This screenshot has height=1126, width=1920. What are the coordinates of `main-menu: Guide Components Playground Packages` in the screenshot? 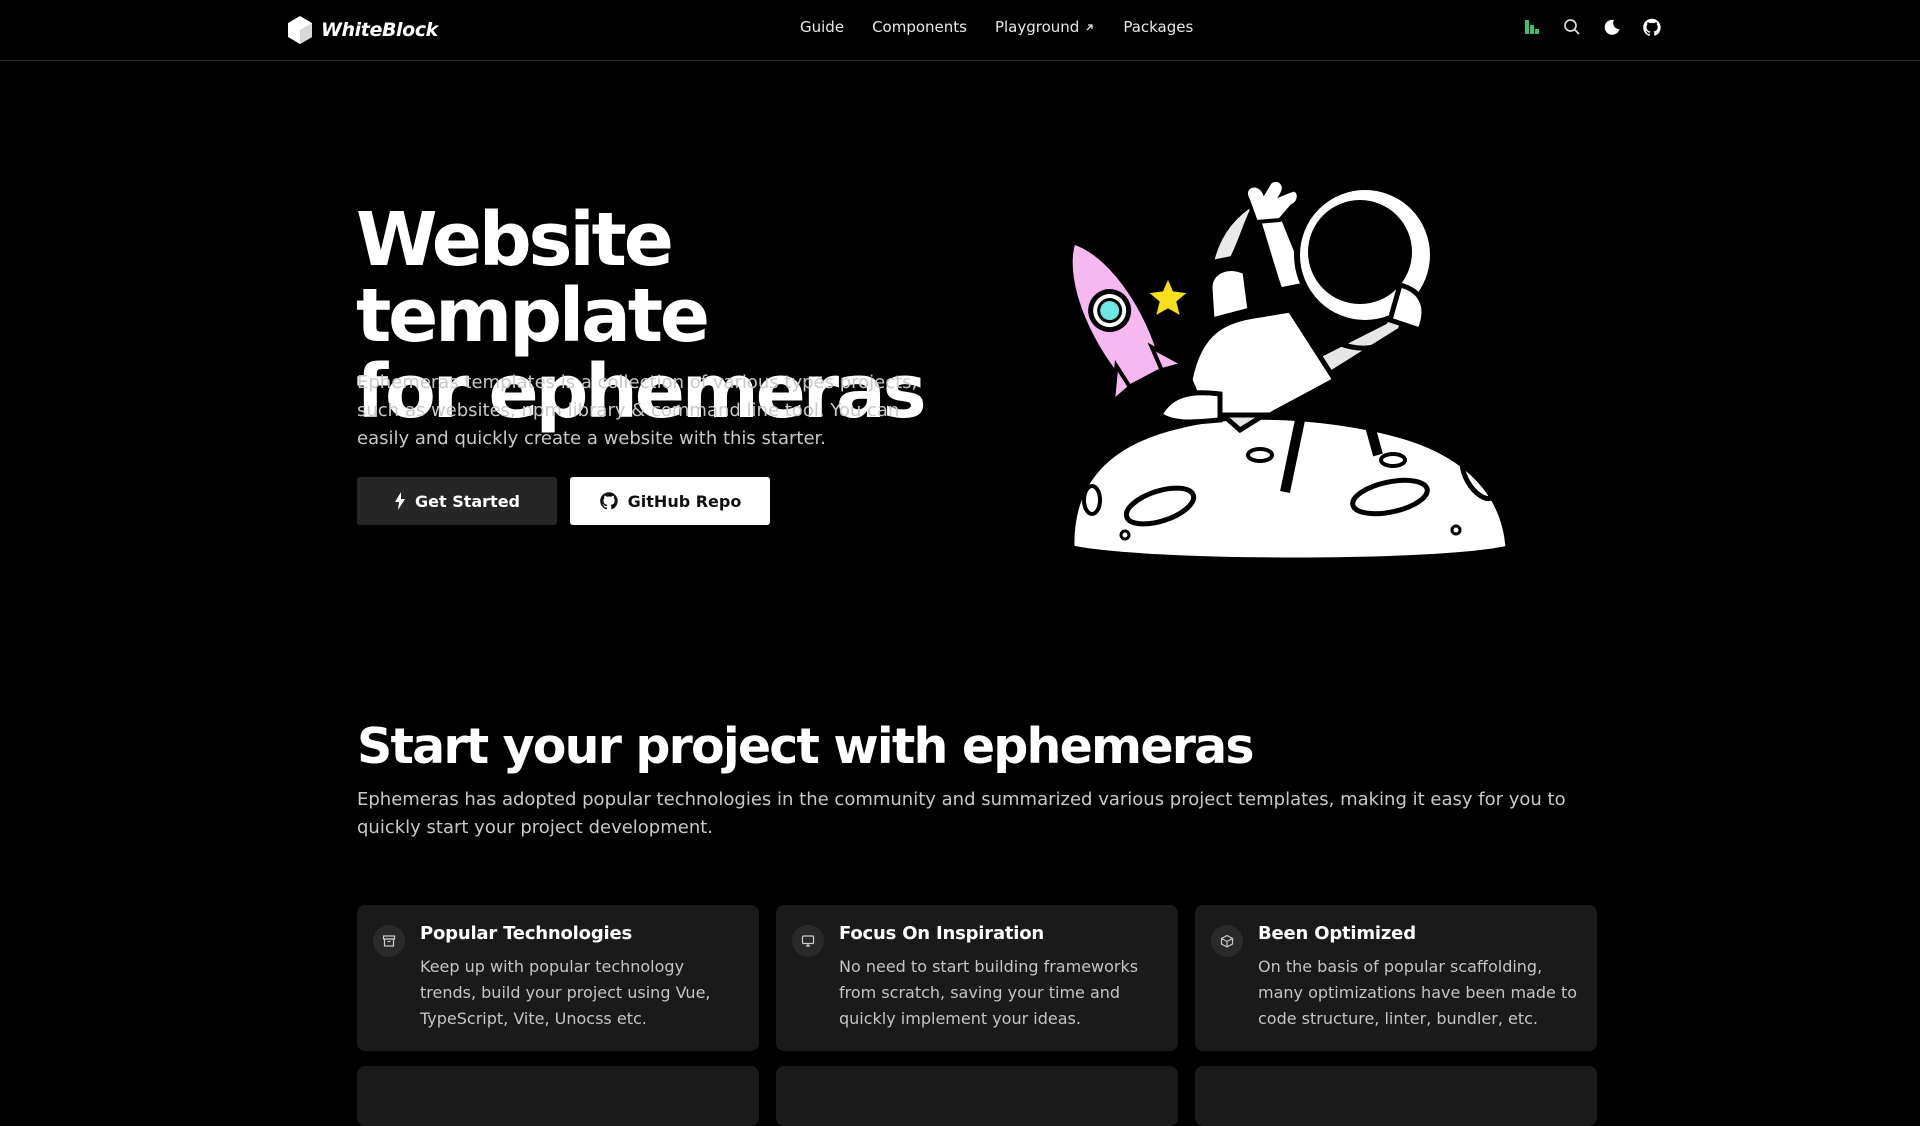 It's located at (996, 27).